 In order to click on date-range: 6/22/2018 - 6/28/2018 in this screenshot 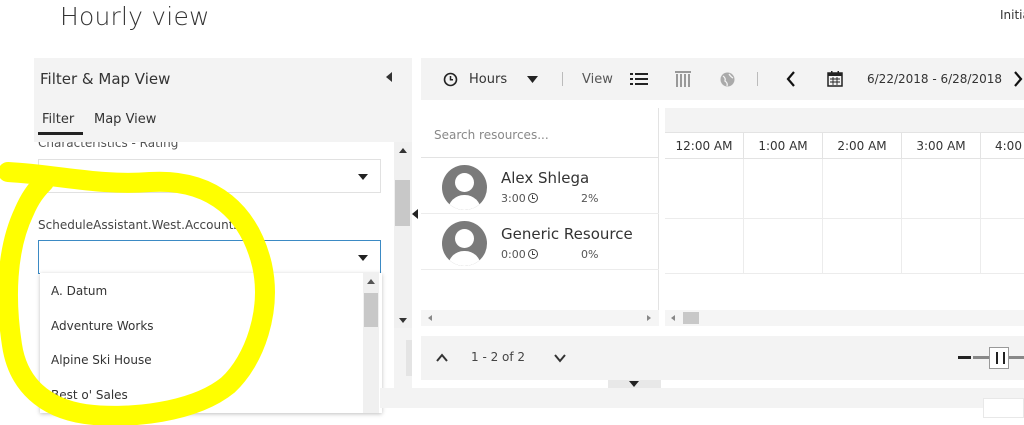, I will do `click(934, 79)`.